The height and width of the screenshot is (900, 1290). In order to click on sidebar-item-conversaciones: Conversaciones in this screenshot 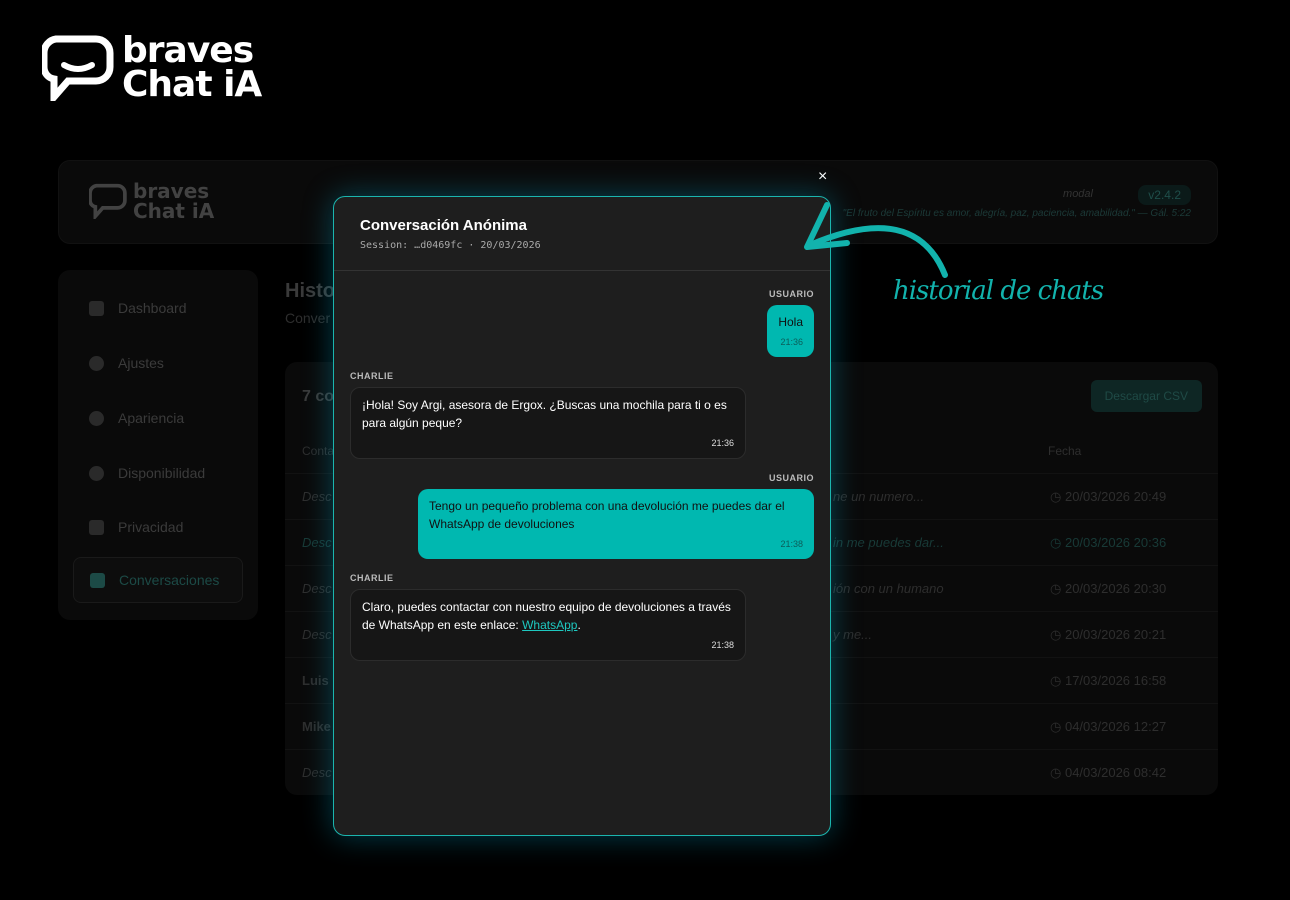, I will do `click(158, 580)`.